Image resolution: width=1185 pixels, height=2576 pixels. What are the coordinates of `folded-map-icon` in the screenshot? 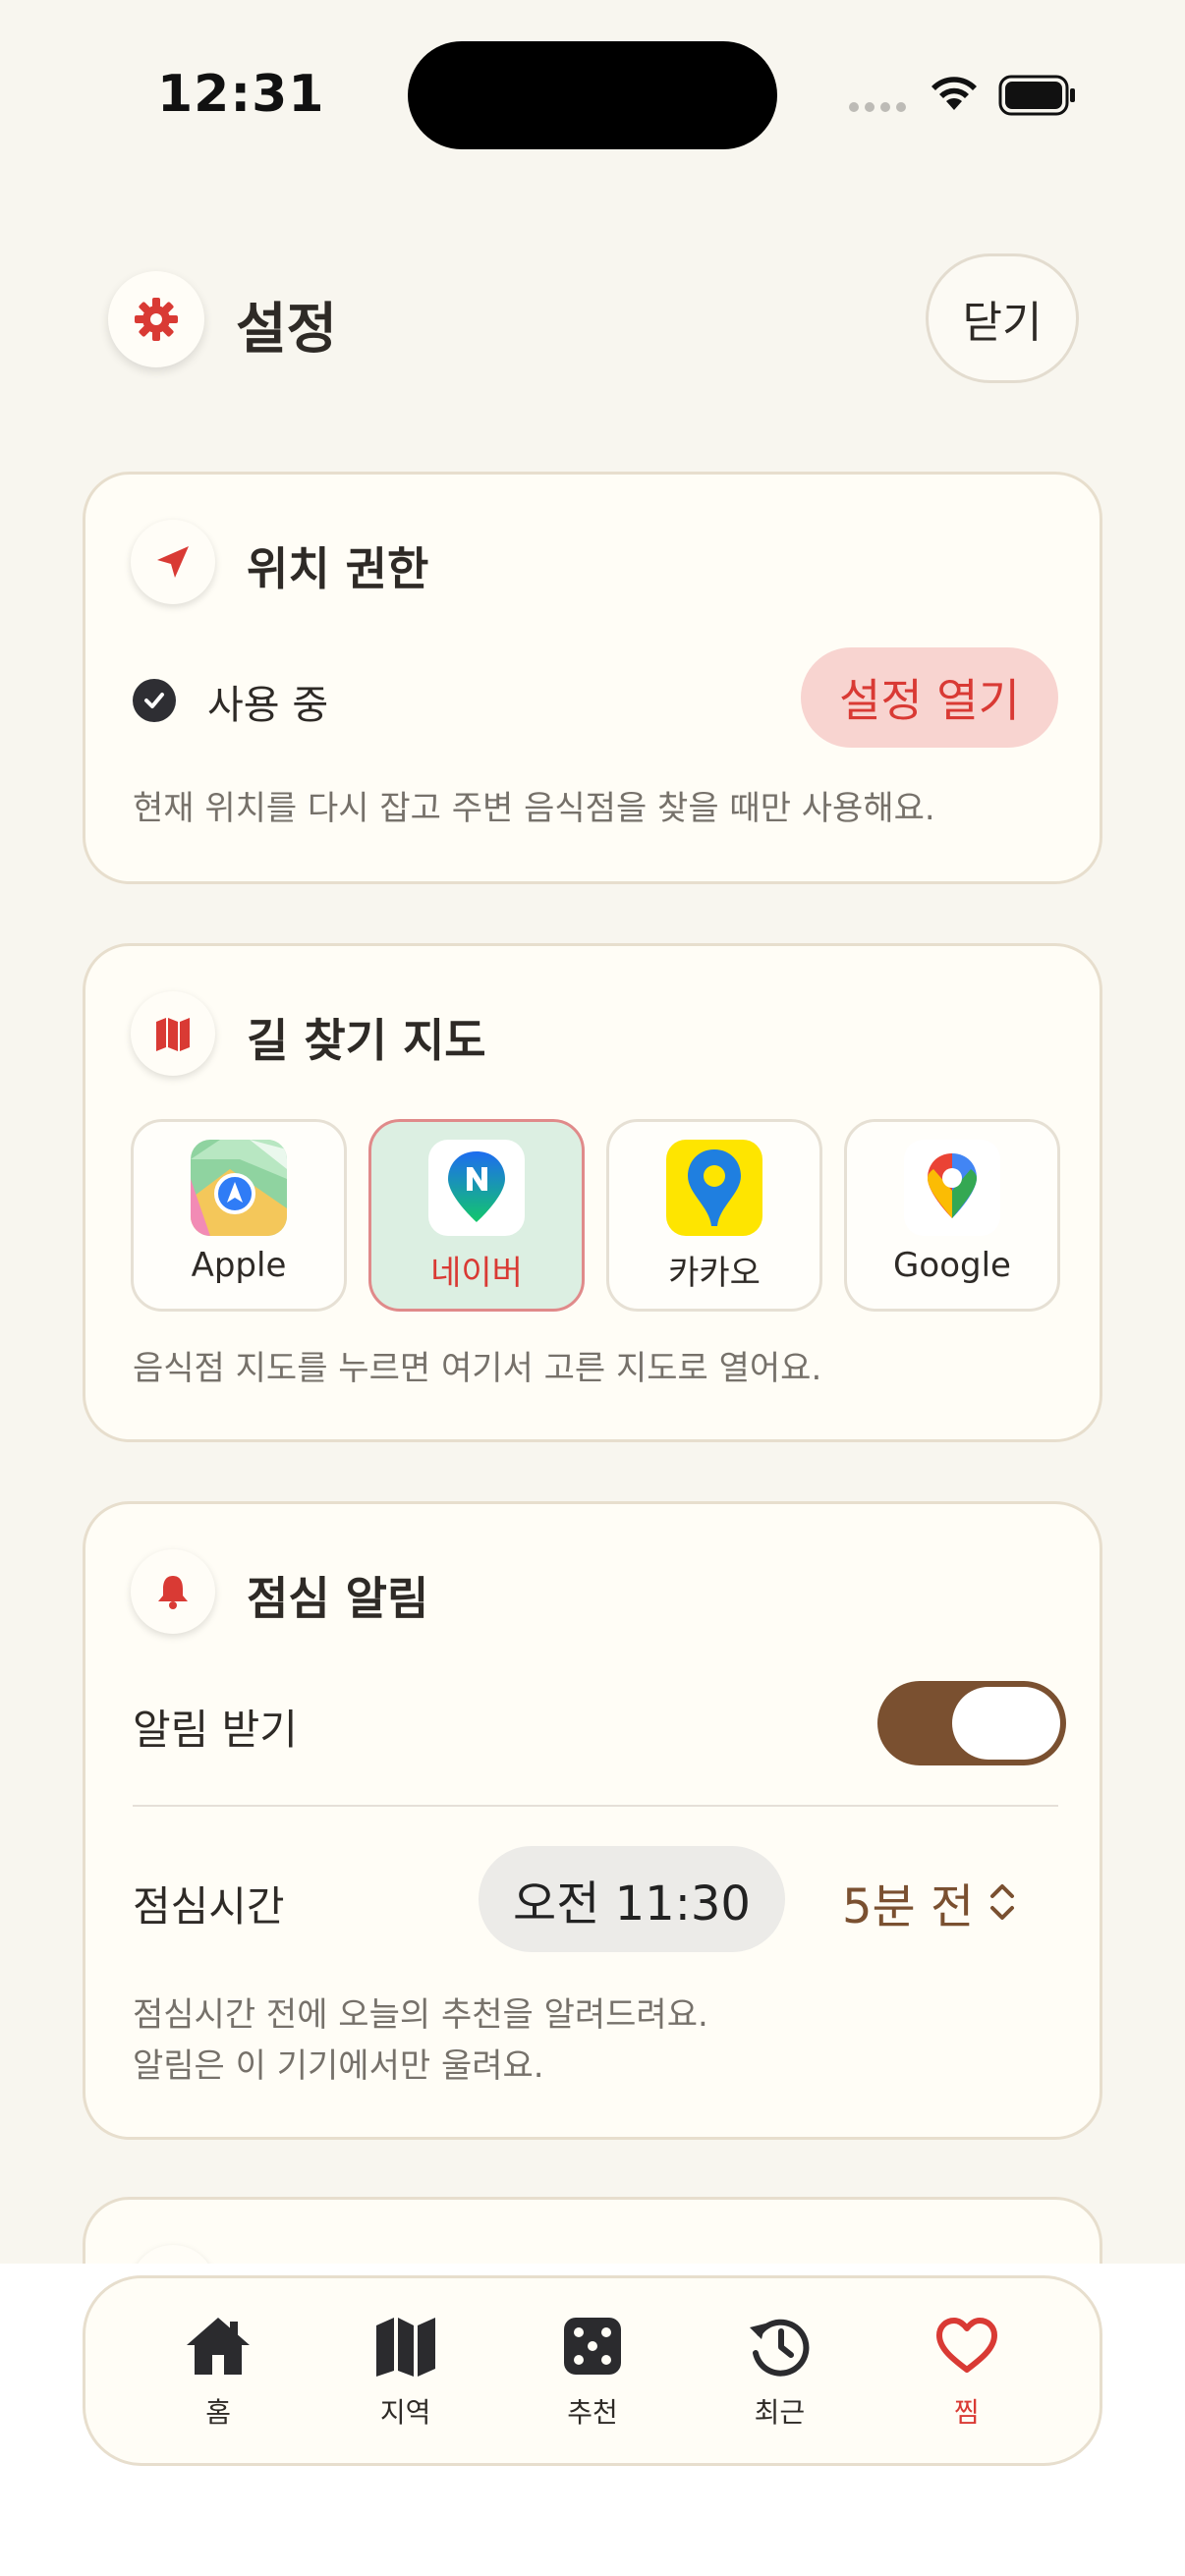 It's located at (173, 1034).